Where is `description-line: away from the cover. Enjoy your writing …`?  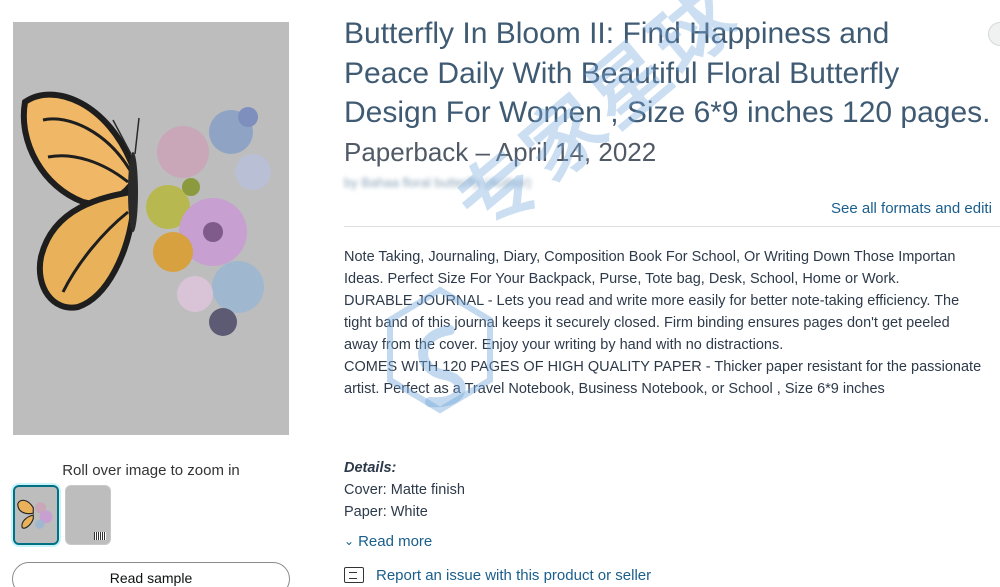 description-line: away from the cover. Enjoy your writing … is located at coordinates (564, 345).